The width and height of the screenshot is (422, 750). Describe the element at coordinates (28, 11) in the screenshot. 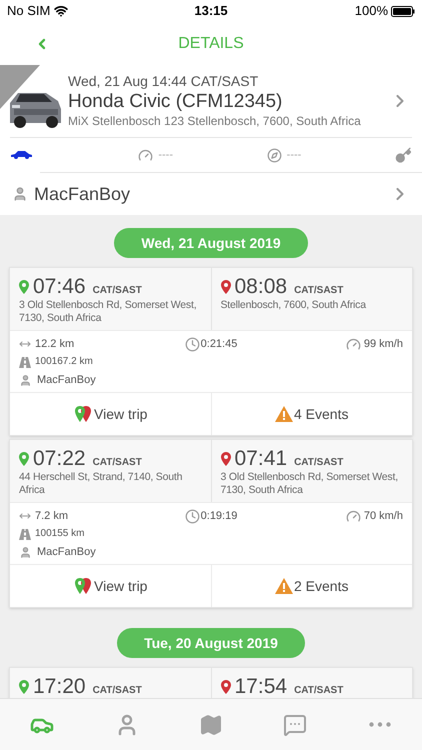

I see `carrier-label: No SIM` at that location.